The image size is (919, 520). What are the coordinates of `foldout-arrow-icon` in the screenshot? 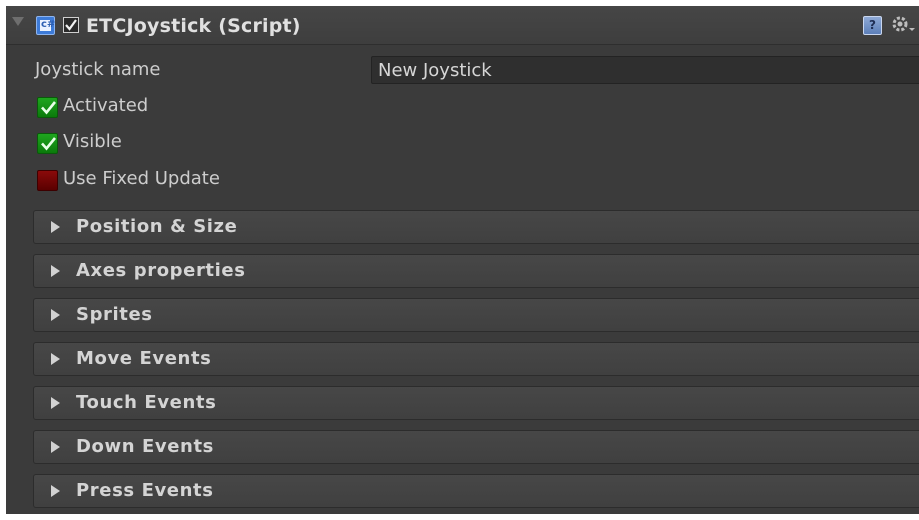 It's located at (18, 21).